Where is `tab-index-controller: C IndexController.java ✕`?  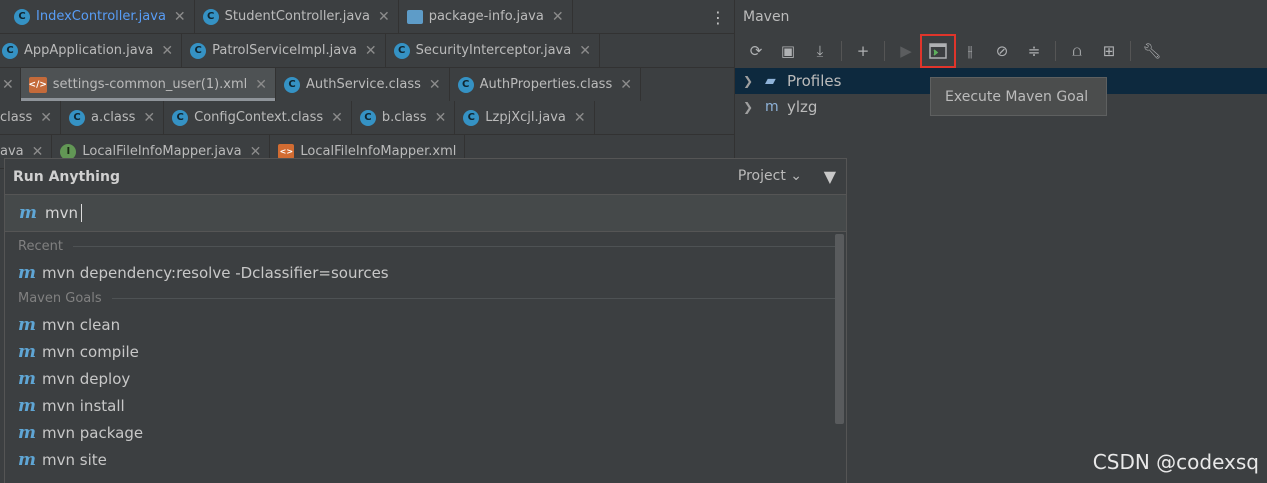 tab-index-controller: C IndexController.java ✕ is located at coordinates (97, 16).